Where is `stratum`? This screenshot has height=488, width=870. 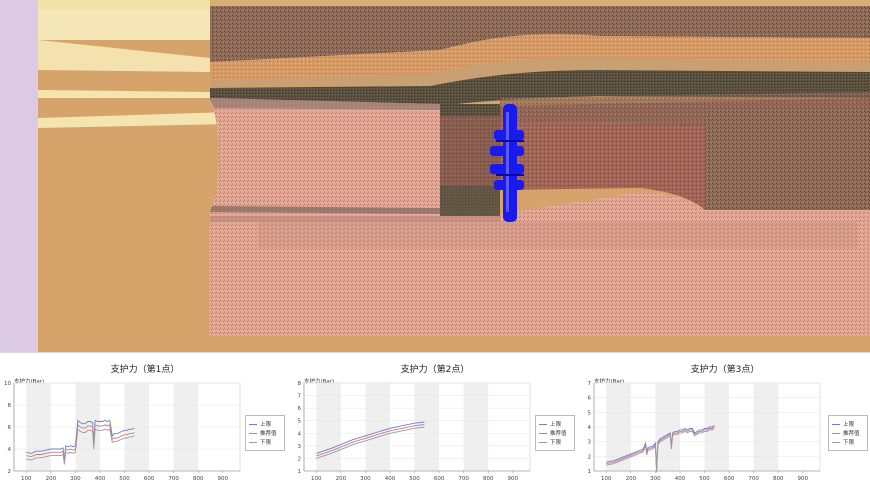
stratum is located at coordinates (540, 3).